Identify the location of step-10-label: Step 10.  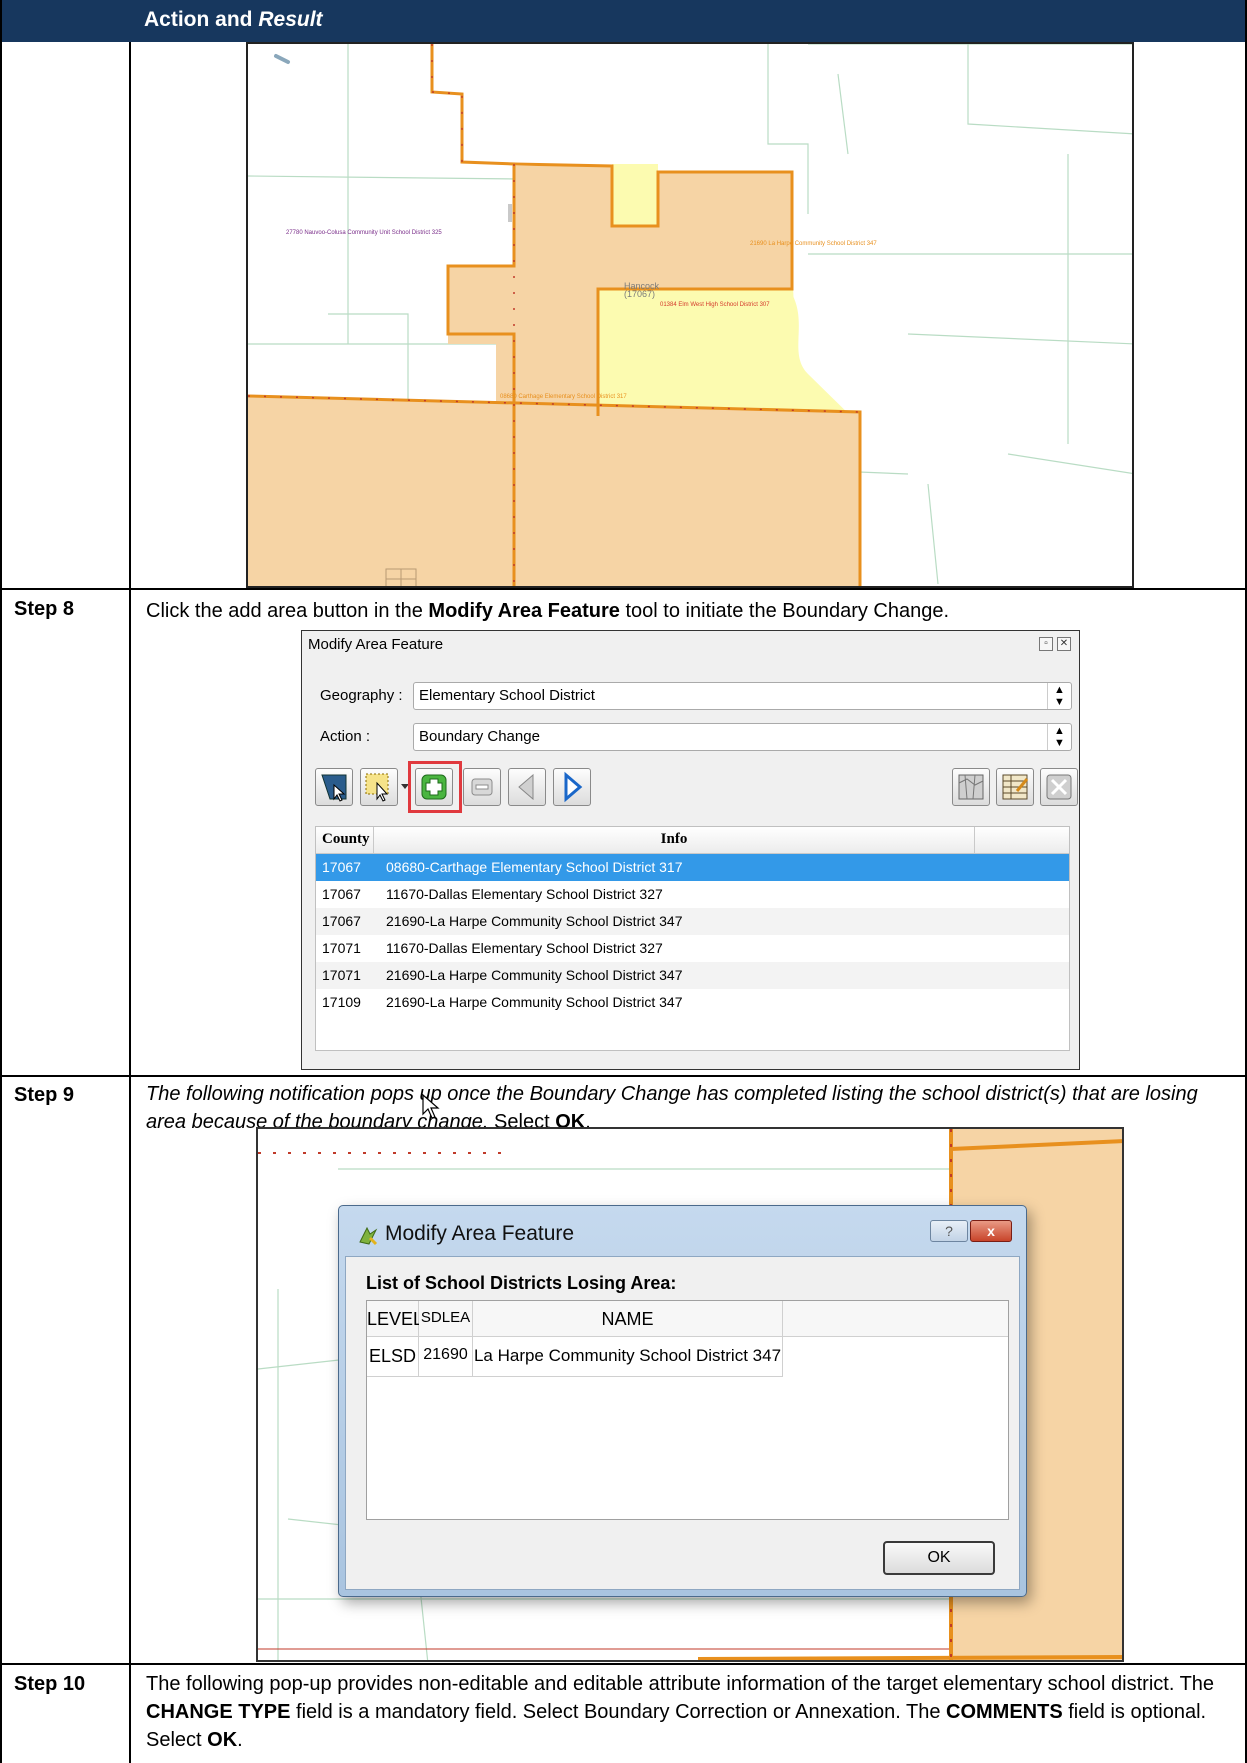
(50, 1684).